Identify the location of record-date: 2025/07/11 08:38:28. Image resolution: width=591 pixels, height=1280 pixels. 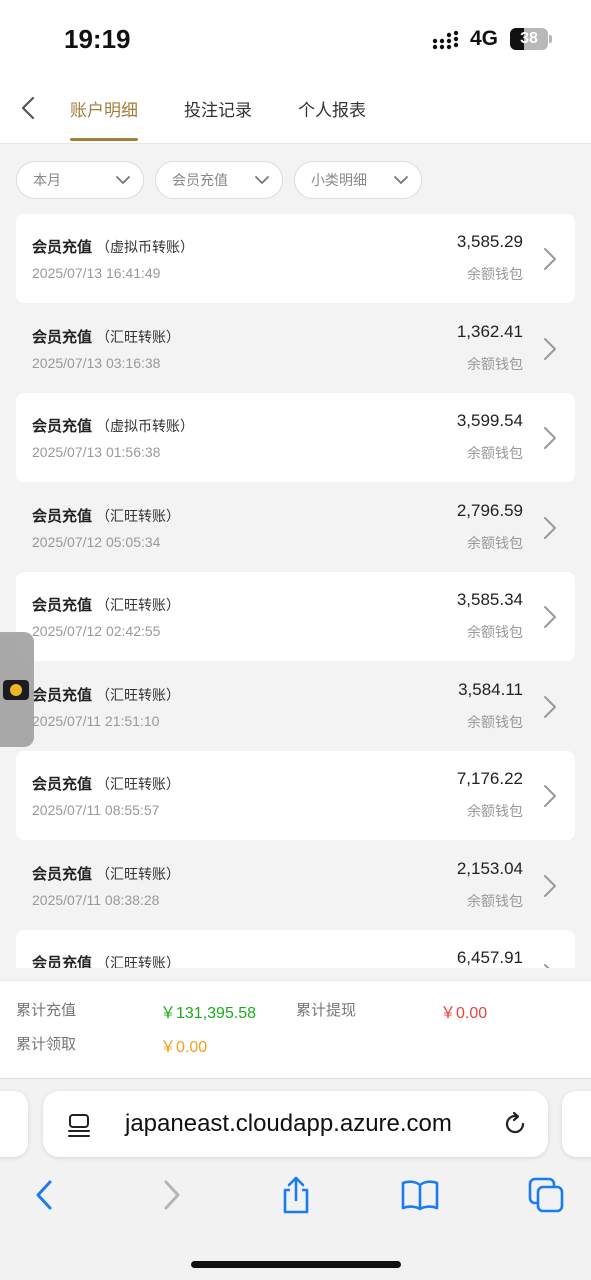
(96, 900).